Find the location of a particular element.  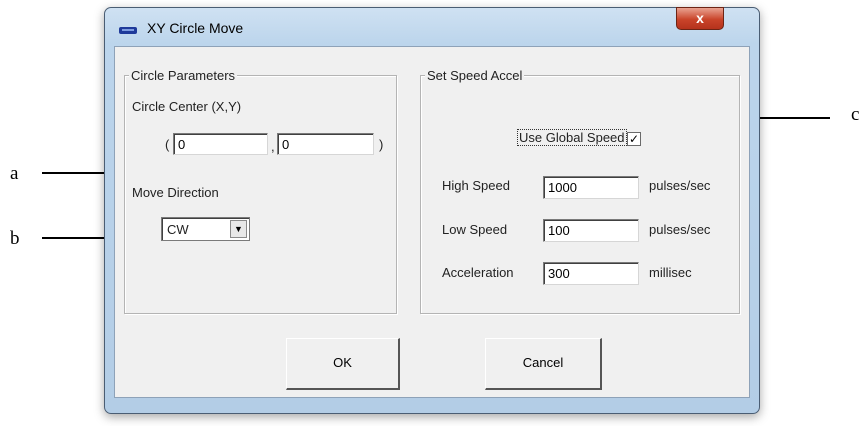

center-x-input: 0 is located at coordinates (220, 144).